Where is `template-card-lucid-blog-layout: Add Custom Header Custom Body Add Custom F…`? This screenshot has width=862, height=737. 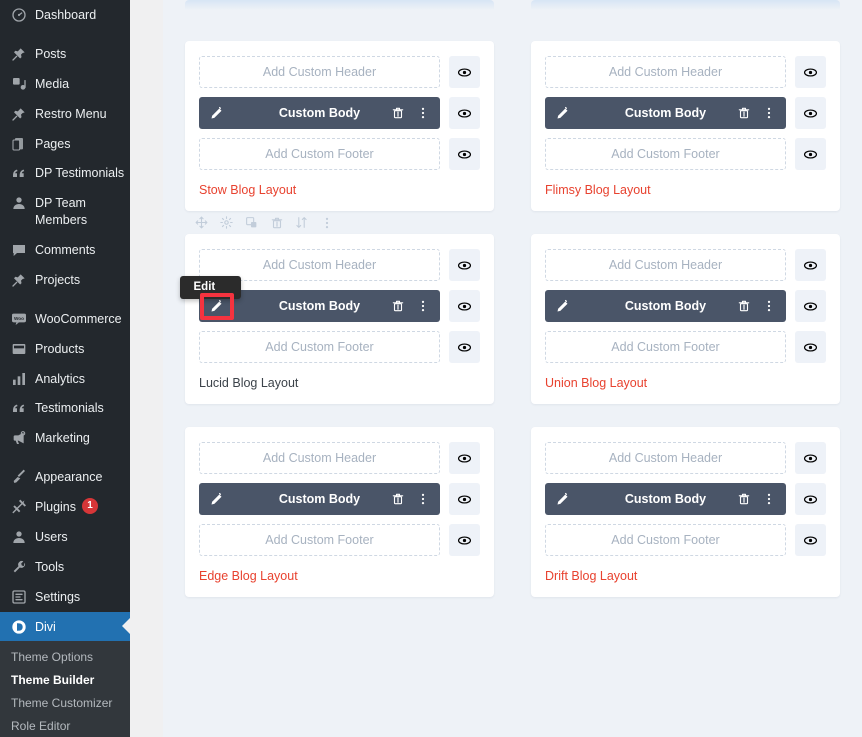 template-card-lucid-blog-layout: Add Custom Header Custom Body Add Custom F… is located at coordinates (339, 310).